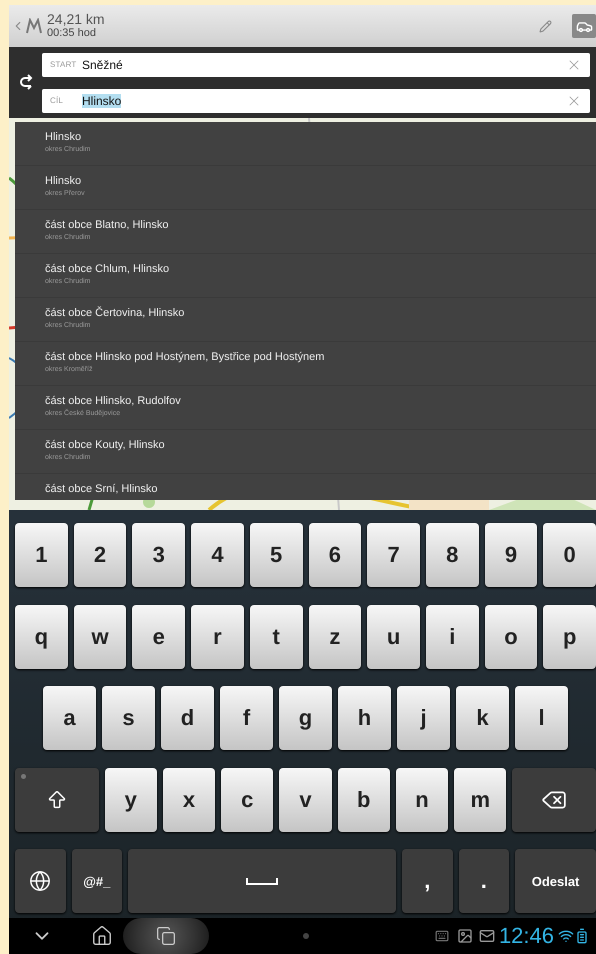  Describe the element at coordinates (422, 800) in the screenshot. I see `key: n` at that location.